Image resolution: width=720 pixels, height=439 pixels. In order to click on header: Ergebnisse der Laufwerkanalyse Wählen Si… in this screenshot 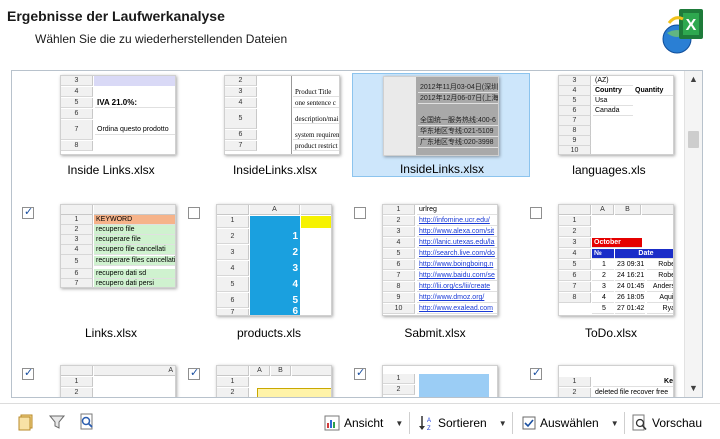, I will do `click(360, 30)`.